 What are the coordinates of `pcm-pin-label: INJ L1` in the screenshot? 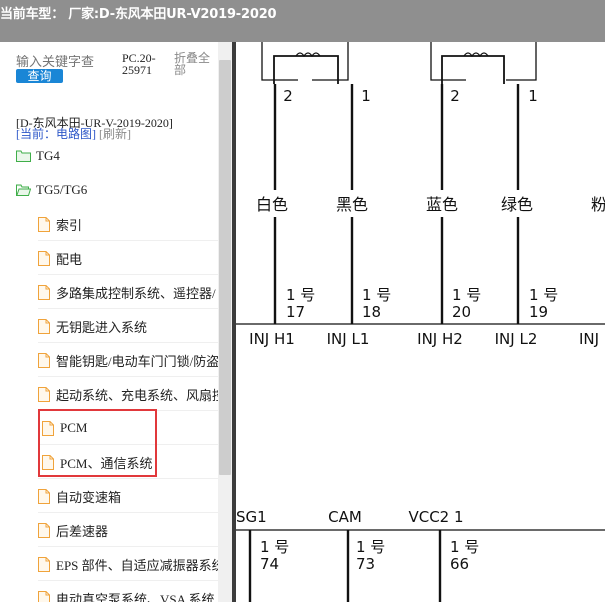 It's located at (348, 339).